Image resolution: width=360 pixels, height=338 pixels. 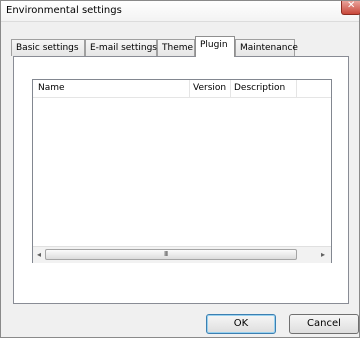 What do you see at coordinates (166, 254) in the screenshot?
I see `grip-icon: III` at bounding box center [166, 254].